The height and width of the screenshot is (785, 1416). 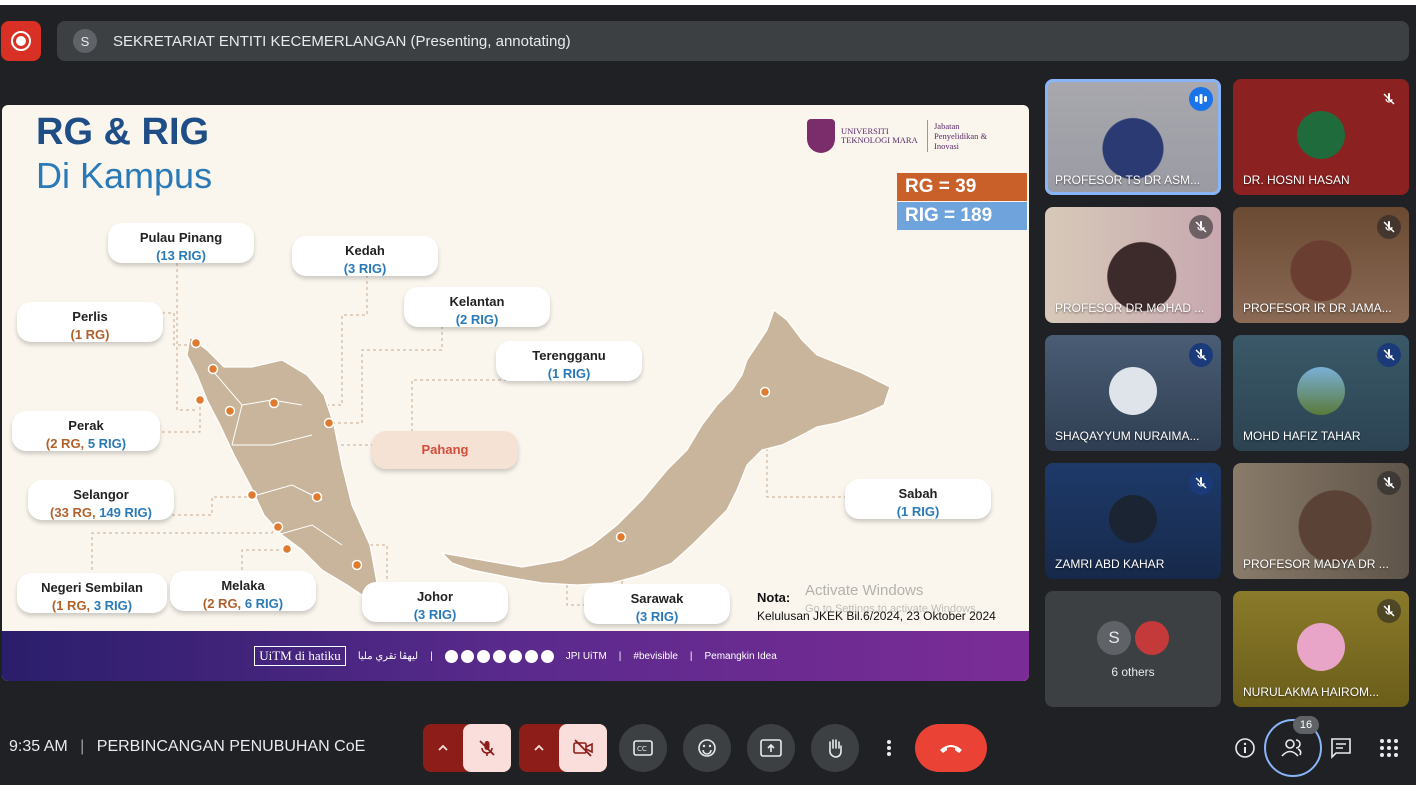 I want to click on more-options-button, so click(x=889, y=748).